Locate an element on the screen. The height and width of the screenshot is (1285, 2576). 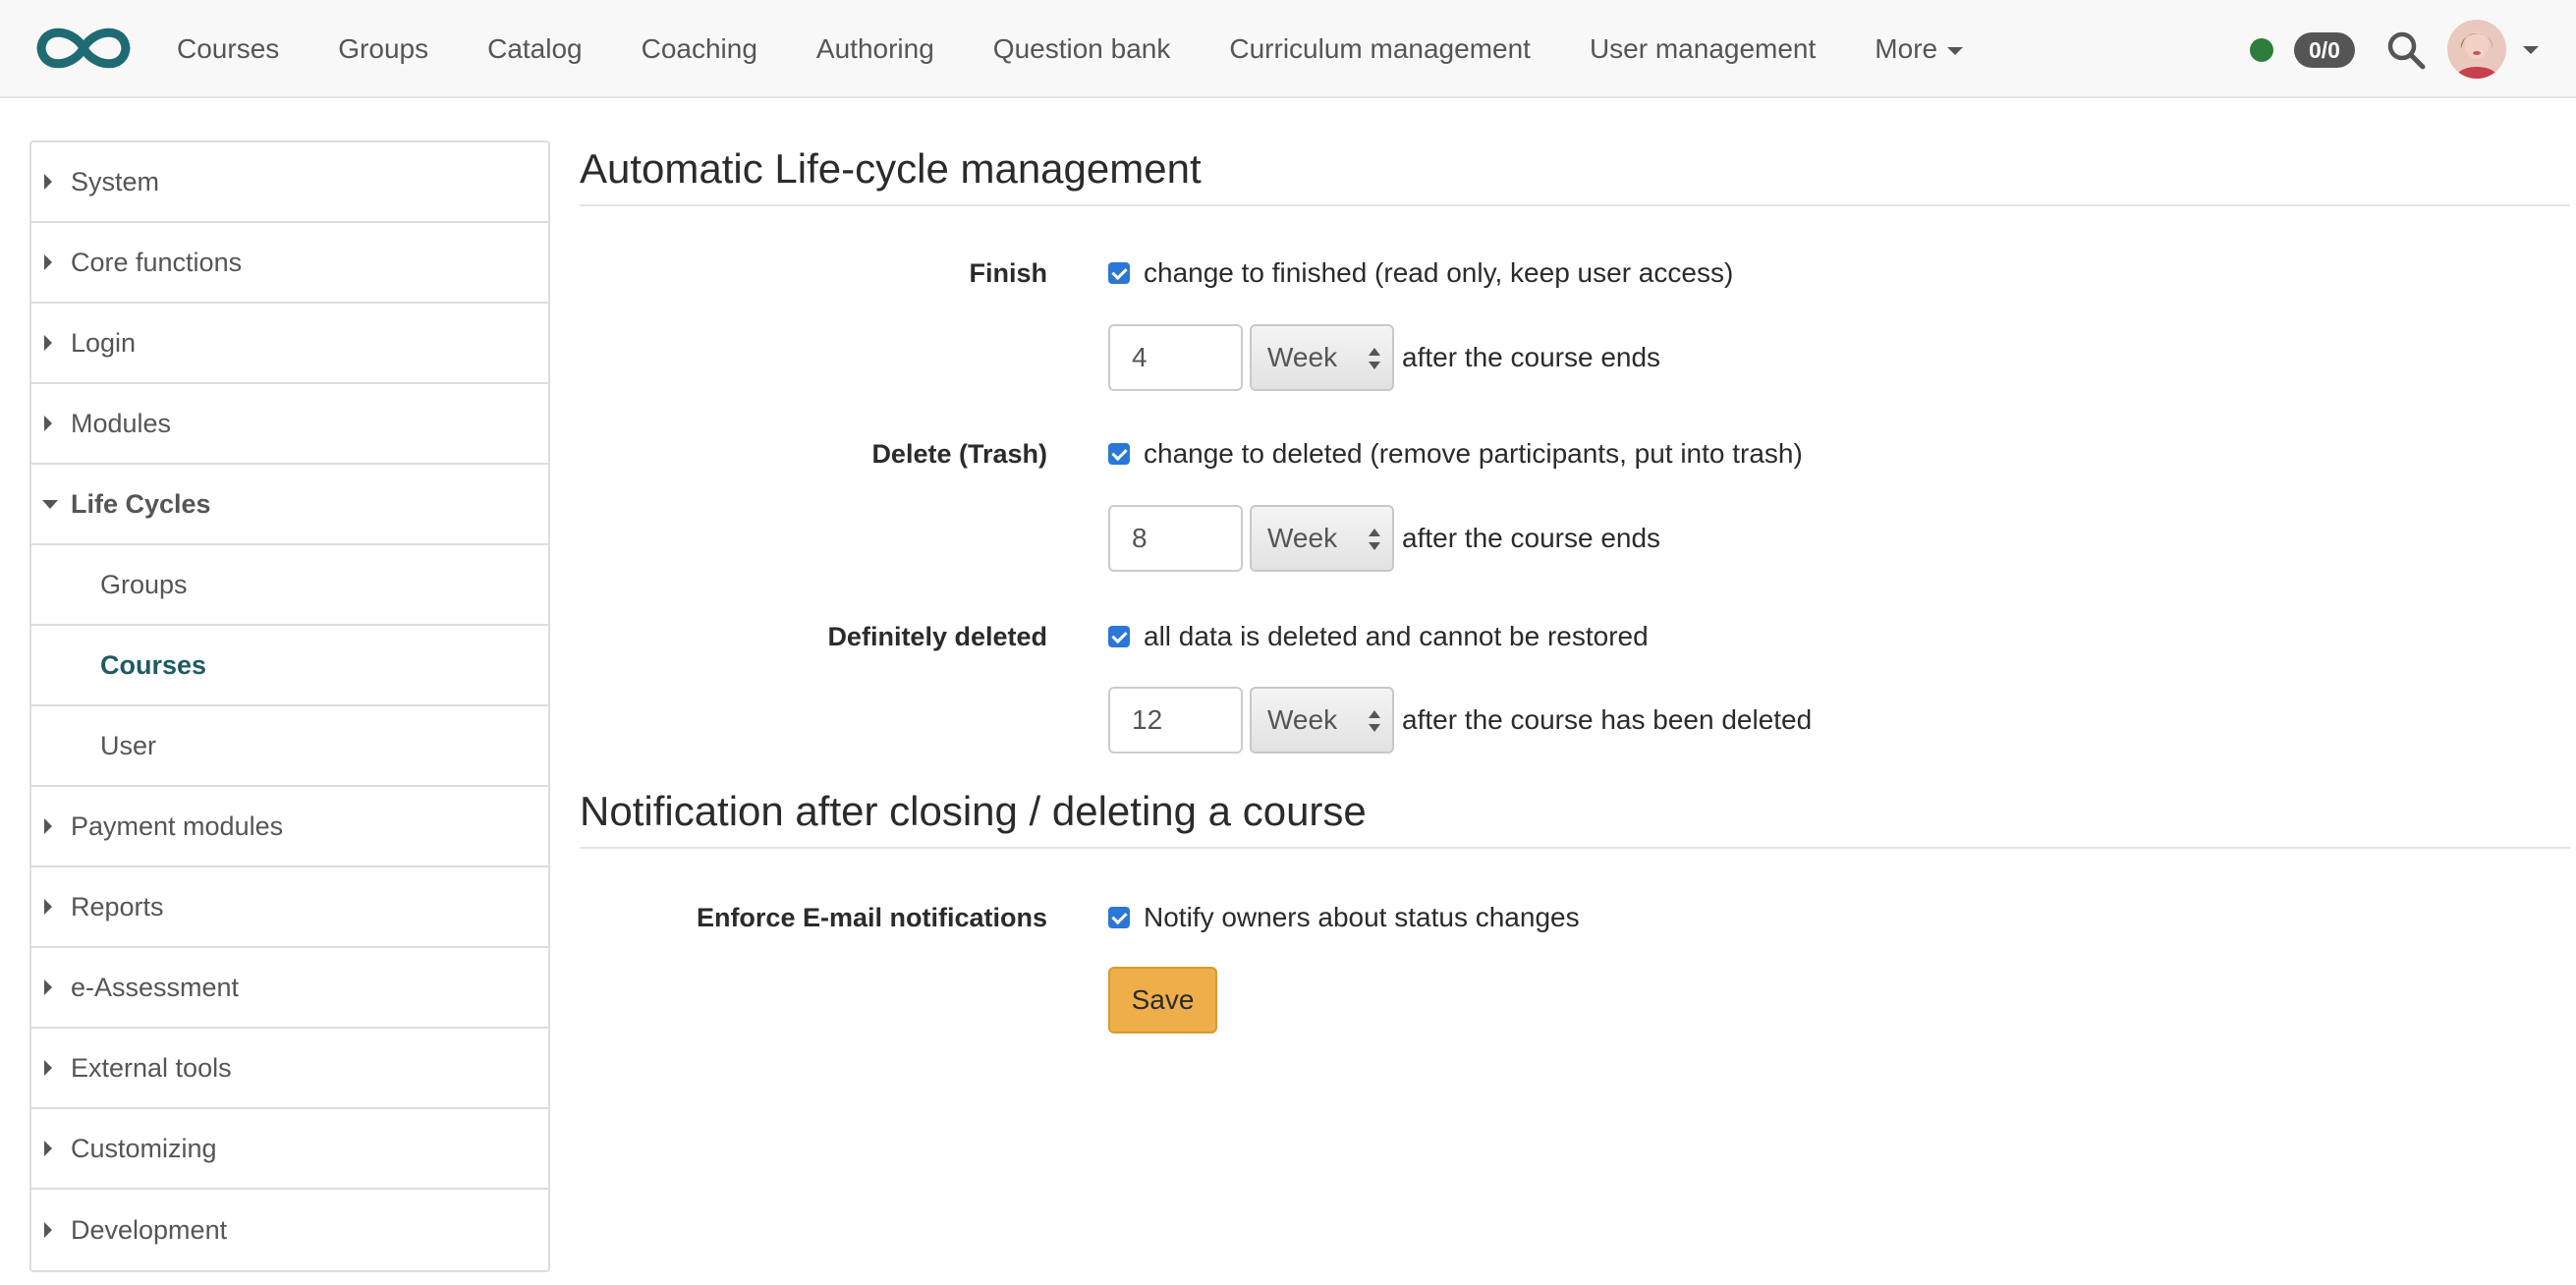
sidebar-item-label: Reports is located at coordinates (117, 906).